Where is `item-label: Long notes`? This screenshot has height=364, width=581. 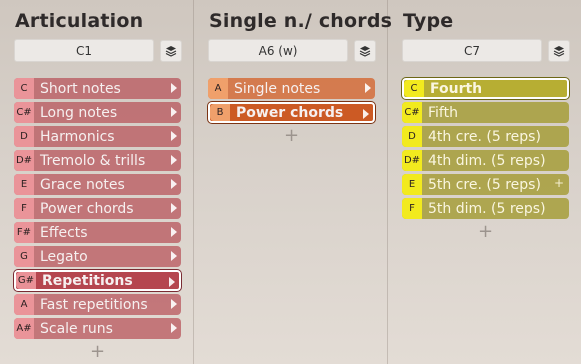 item-label: Long notes is located at coordinates (79, 112).